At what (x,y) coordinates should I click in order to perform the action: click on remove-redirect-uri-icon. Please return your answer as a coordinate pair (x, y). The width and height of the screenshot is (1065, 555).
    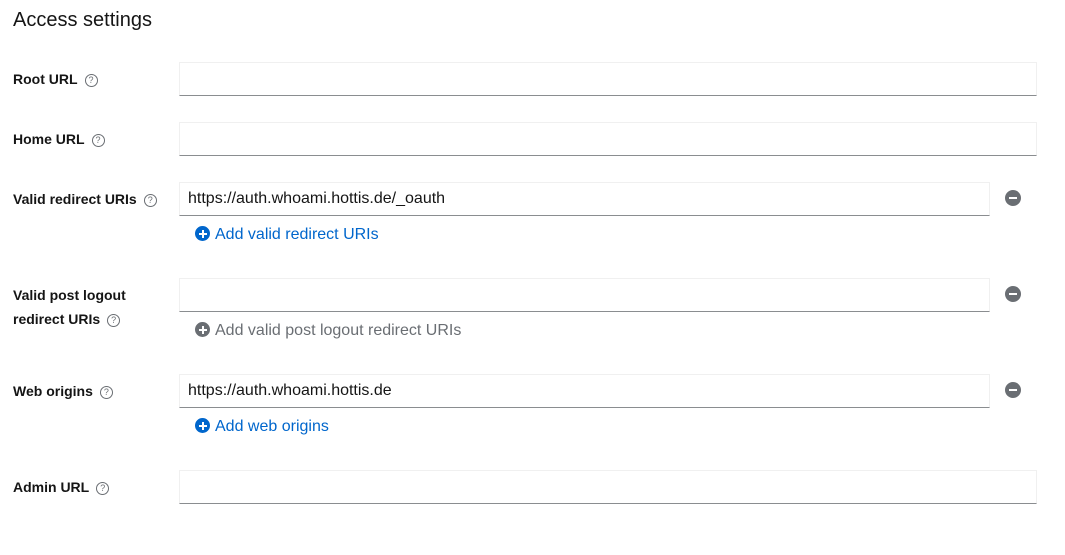
    Looking at the image, I should click on (1013, 198).